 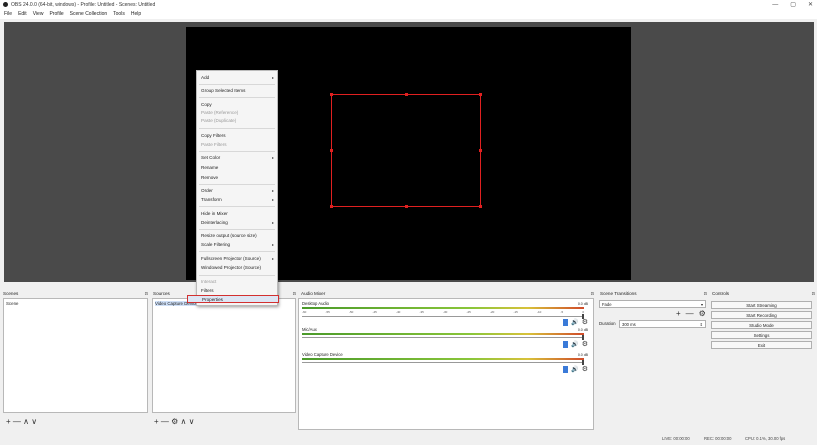 I want to click on tick-label: -10, so click(x=539, y=312).